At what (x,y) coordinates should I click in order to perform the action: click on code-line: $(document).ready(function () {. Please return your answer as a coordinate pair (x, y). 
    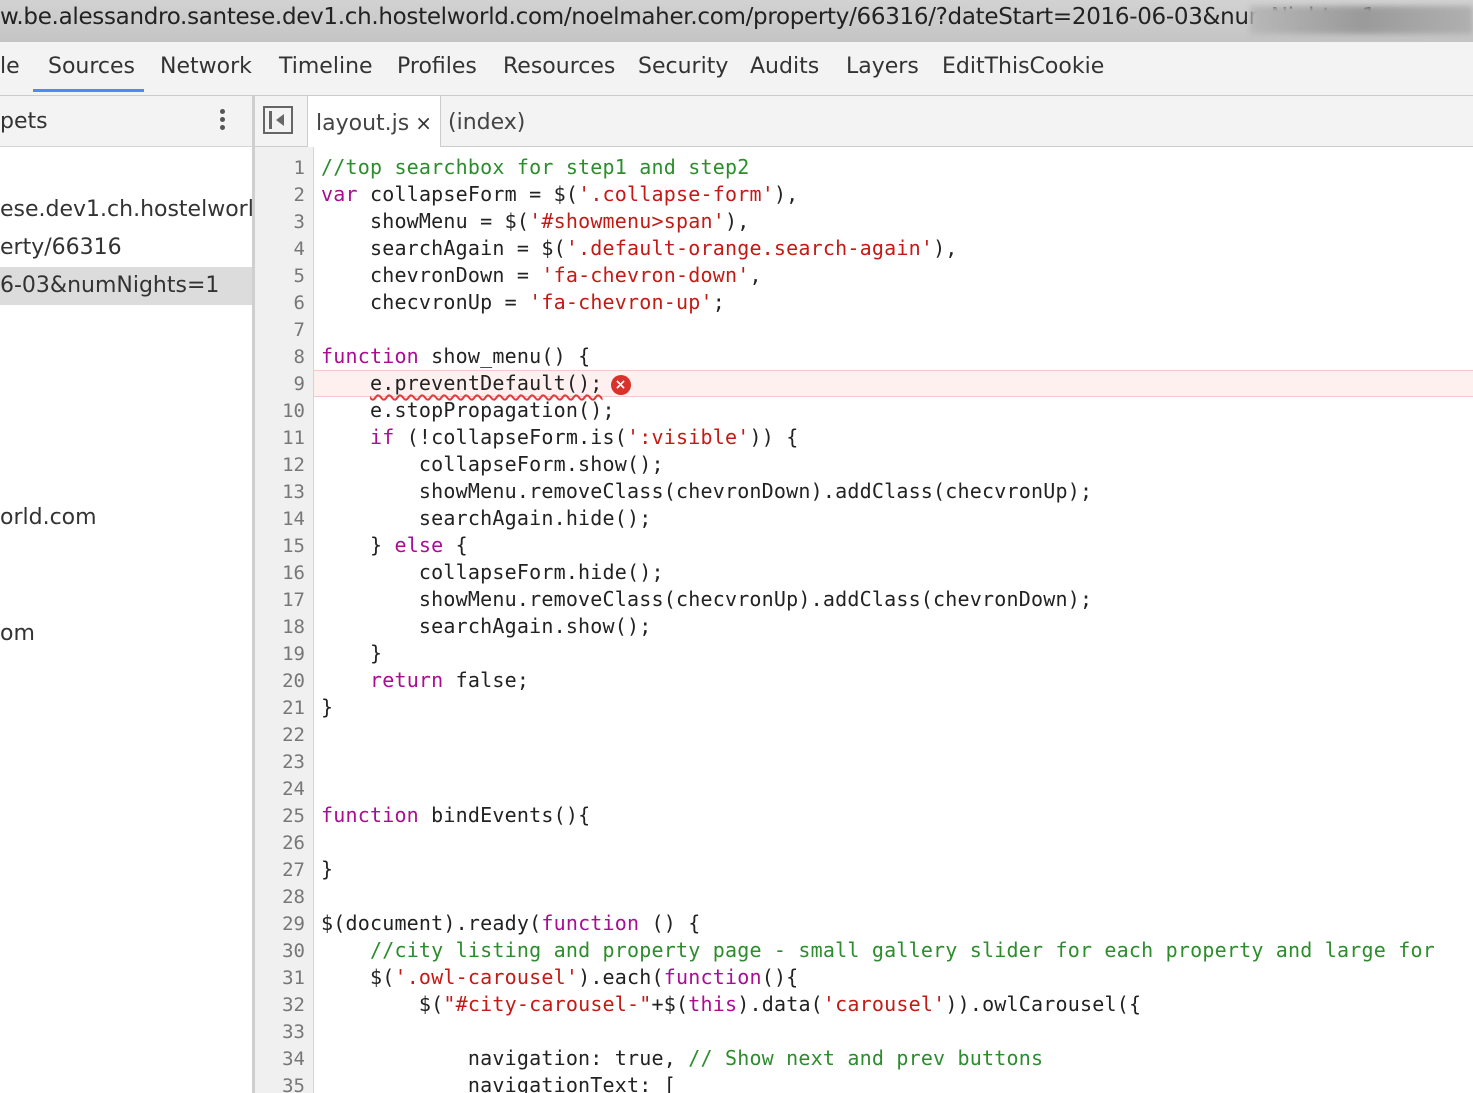
    Looking at the image, I should click on (511, 923).